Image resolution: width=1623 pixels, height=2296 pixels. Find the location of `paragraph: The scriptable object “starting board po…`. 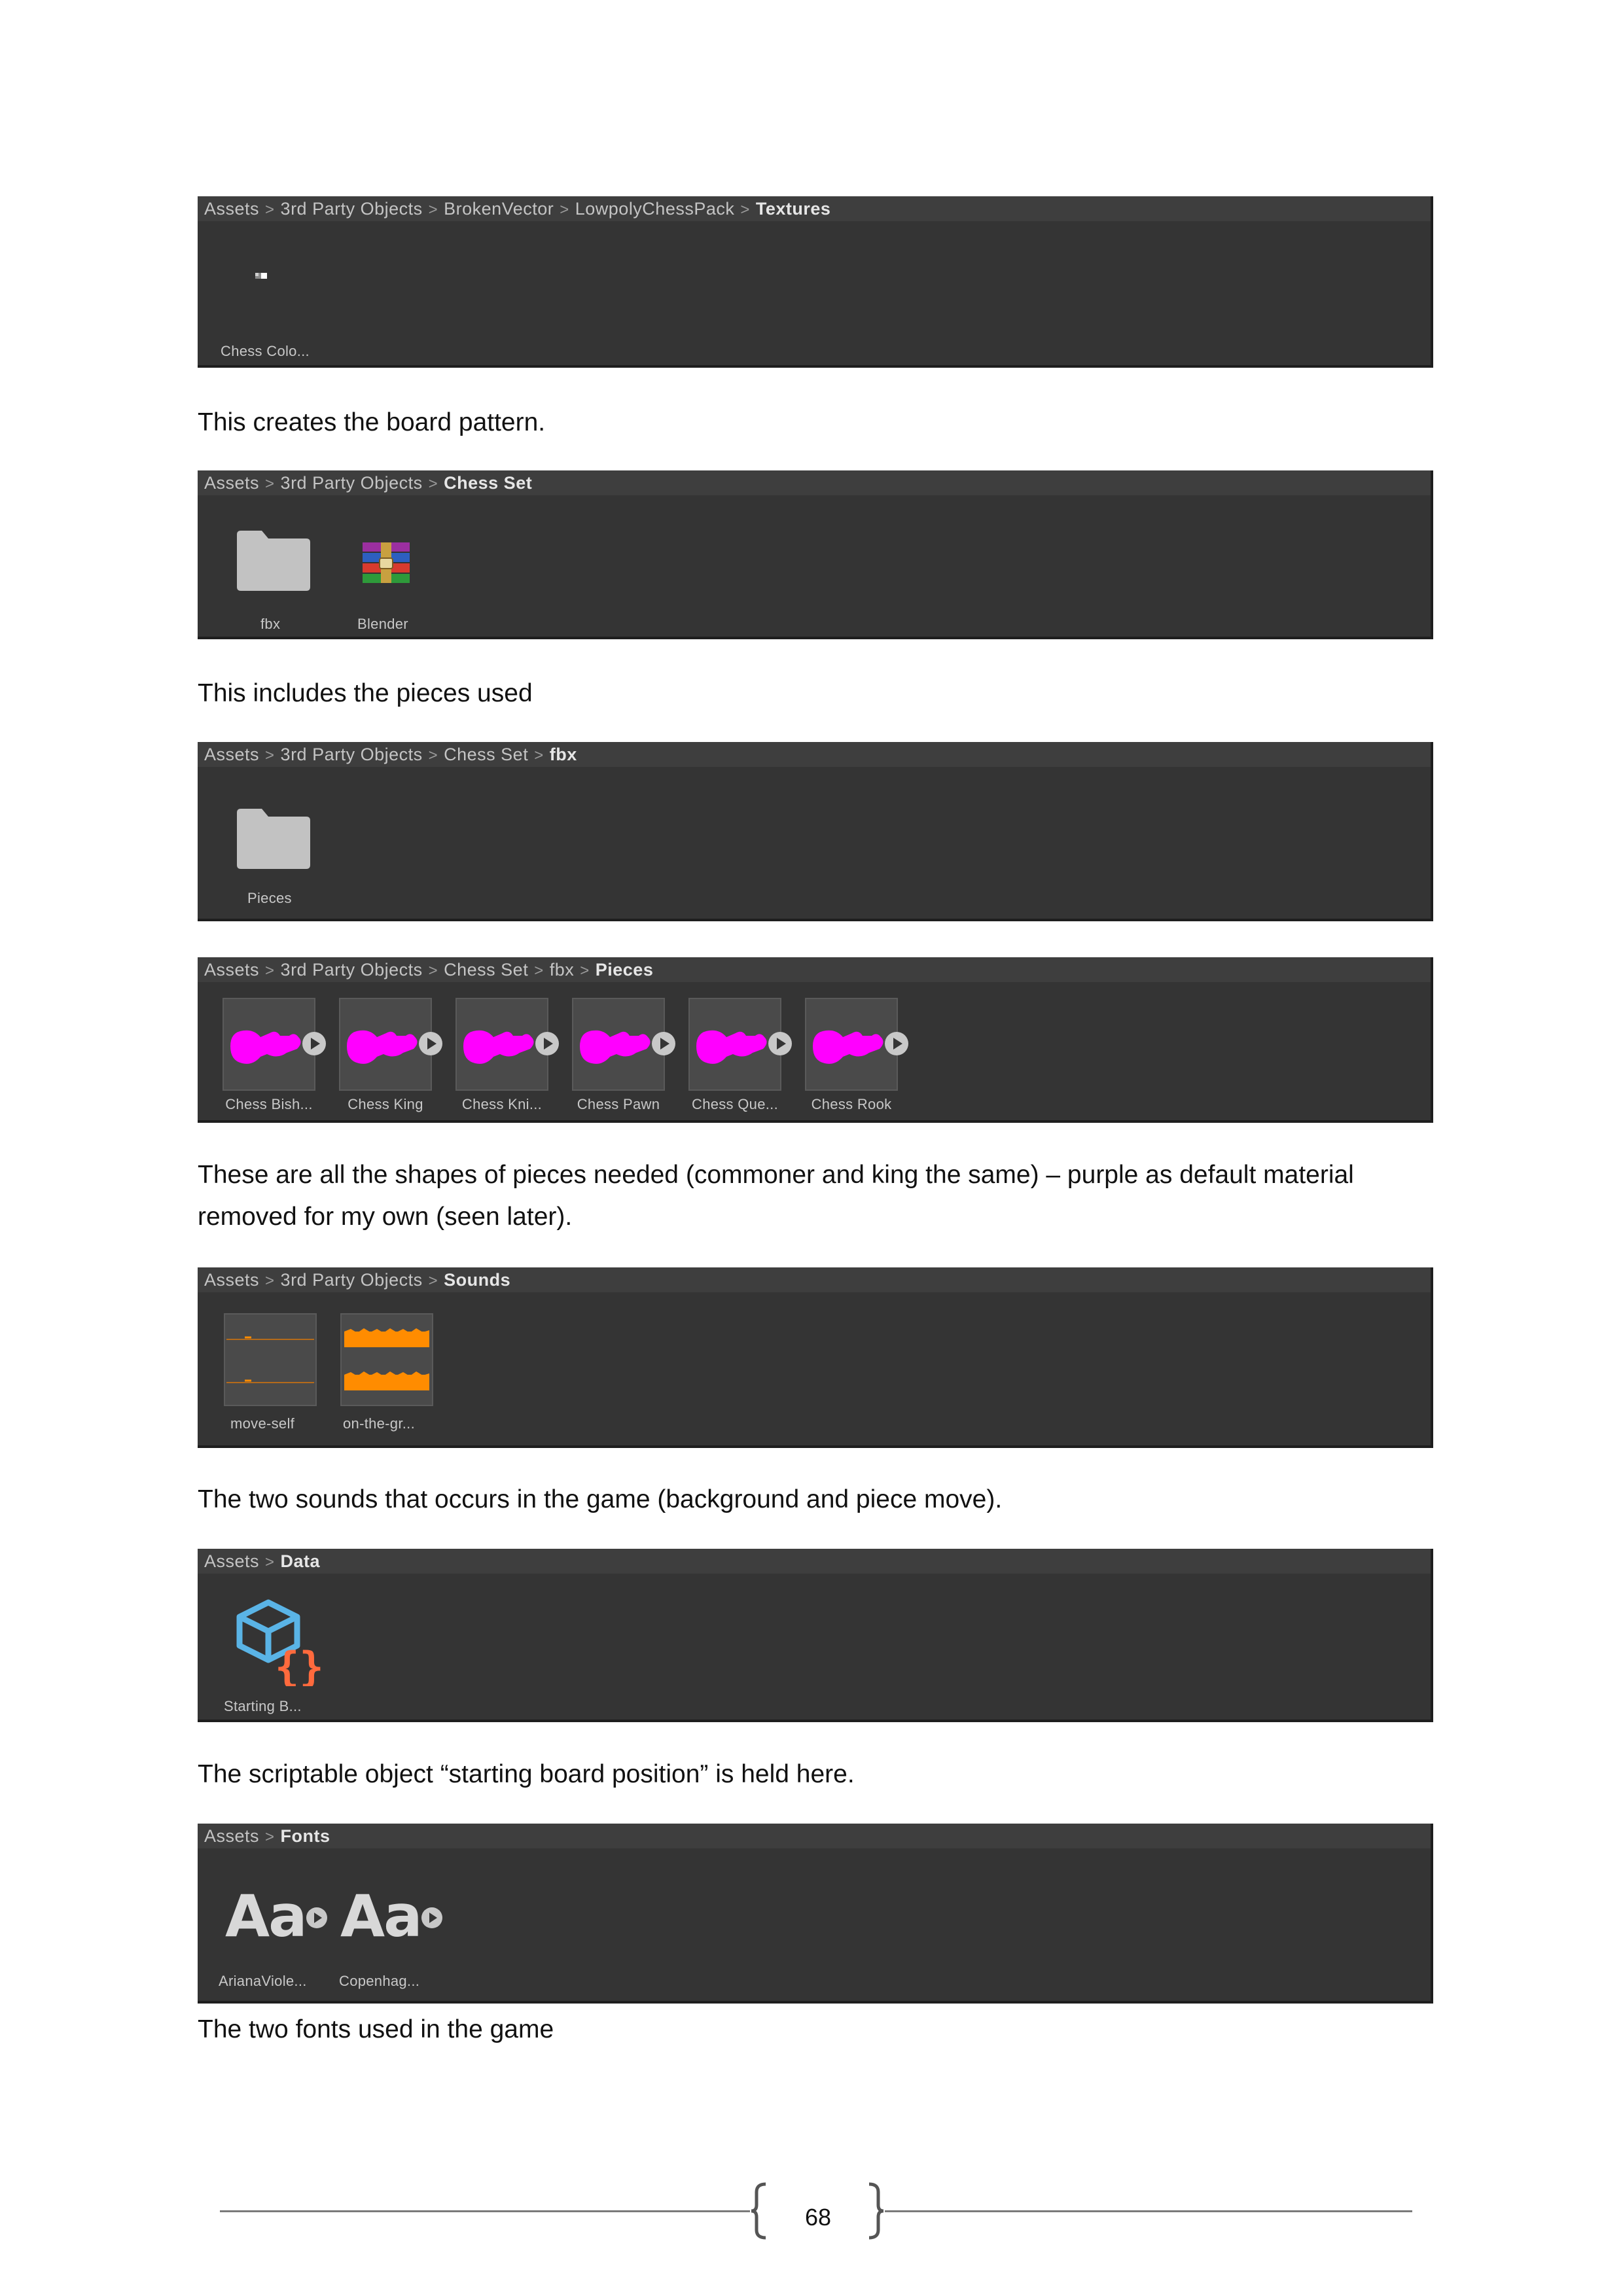

paragraph: The scriptable object “starting board po… is located at coordinates (526, 1774).